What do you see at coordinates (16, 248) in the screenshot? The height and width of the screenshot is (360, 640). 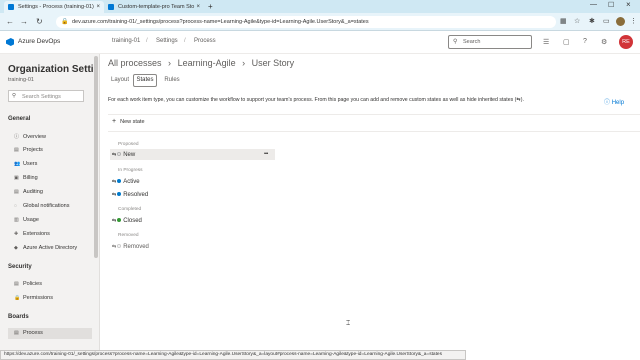 I see `diamond-icon: ◆` at bounding box center [16, 248].